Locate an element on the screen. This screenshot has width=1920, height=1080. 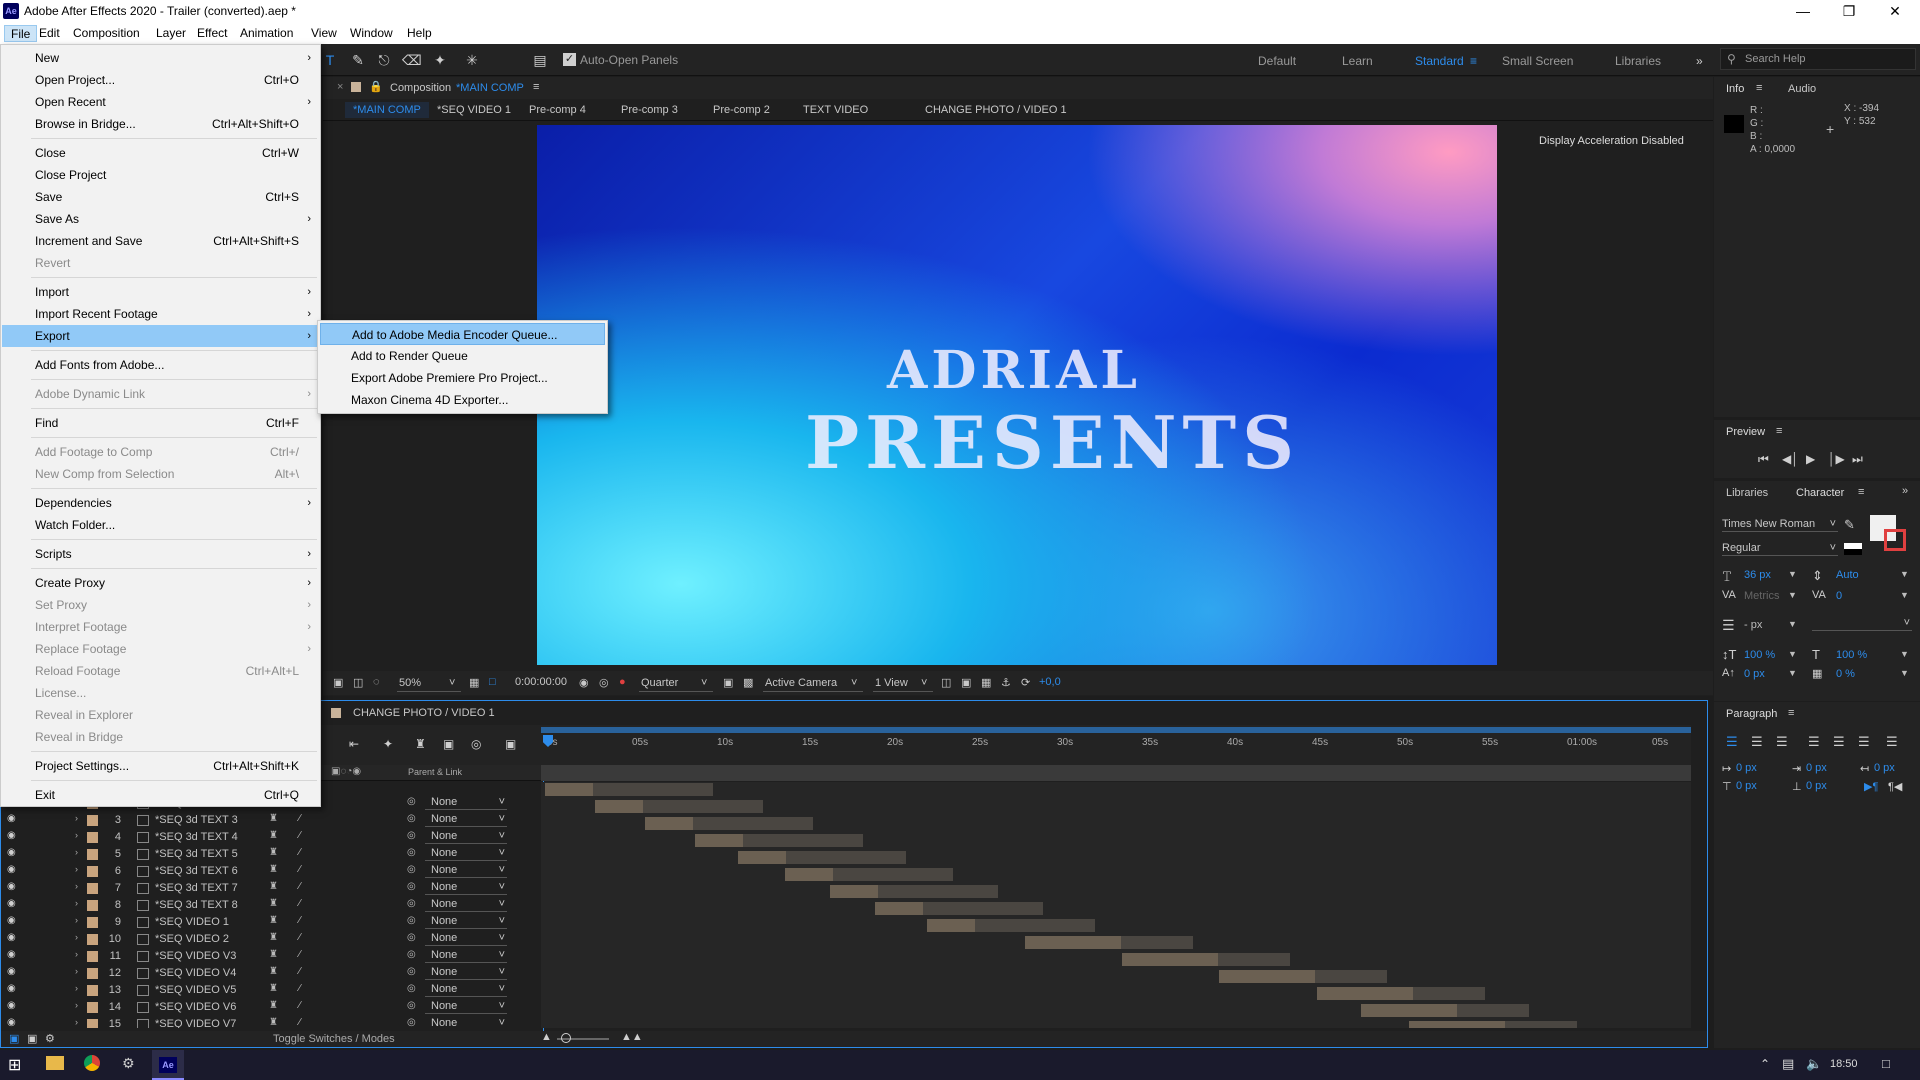
comp-menu-icon: ≡ is located at coordinates (536, 87).